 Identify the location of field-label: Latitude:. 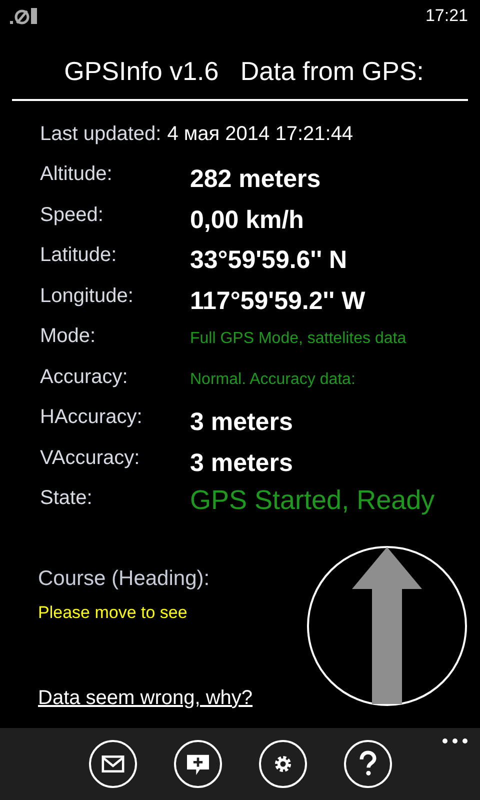
(78, 255).